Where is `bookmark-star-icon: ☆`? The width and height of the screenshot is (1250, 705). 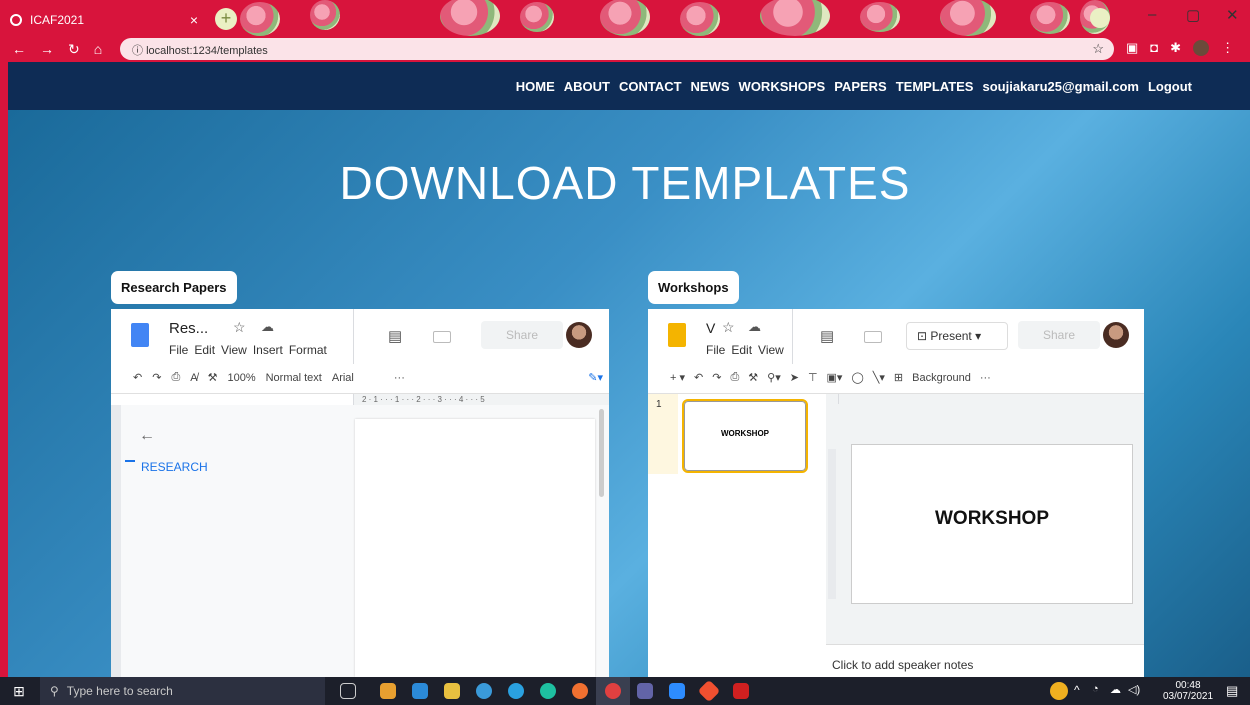 bookmark-star-icon: ☆ is located at coordinates (1098, 49).